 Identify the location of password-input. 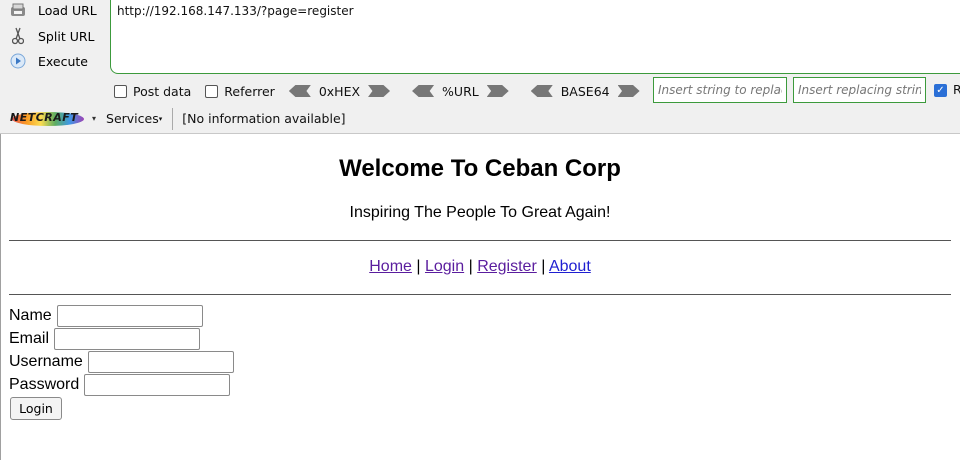
(157, 384).